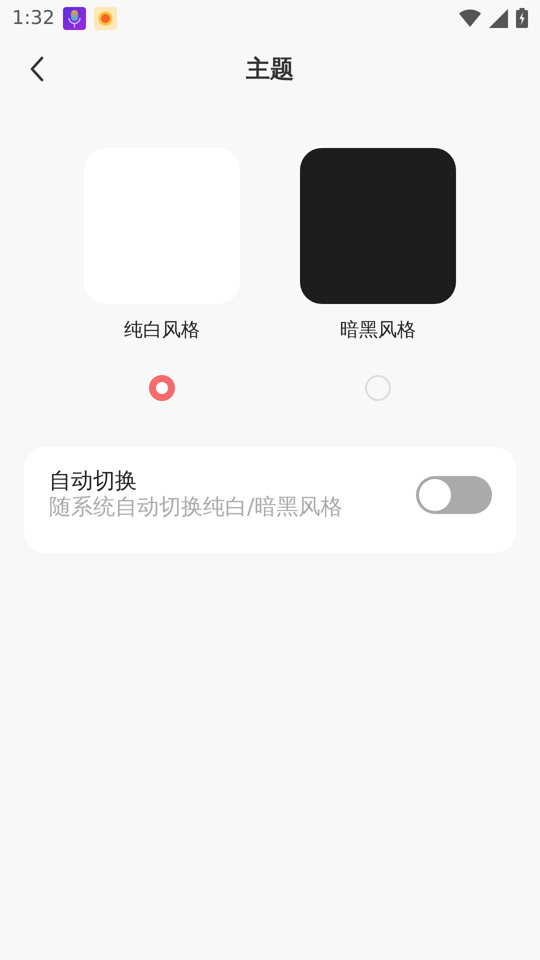 The image size is (540, 960). Describe the element at coordinates (522, 18) in the screenshot. I see `battery-icon` at that location.